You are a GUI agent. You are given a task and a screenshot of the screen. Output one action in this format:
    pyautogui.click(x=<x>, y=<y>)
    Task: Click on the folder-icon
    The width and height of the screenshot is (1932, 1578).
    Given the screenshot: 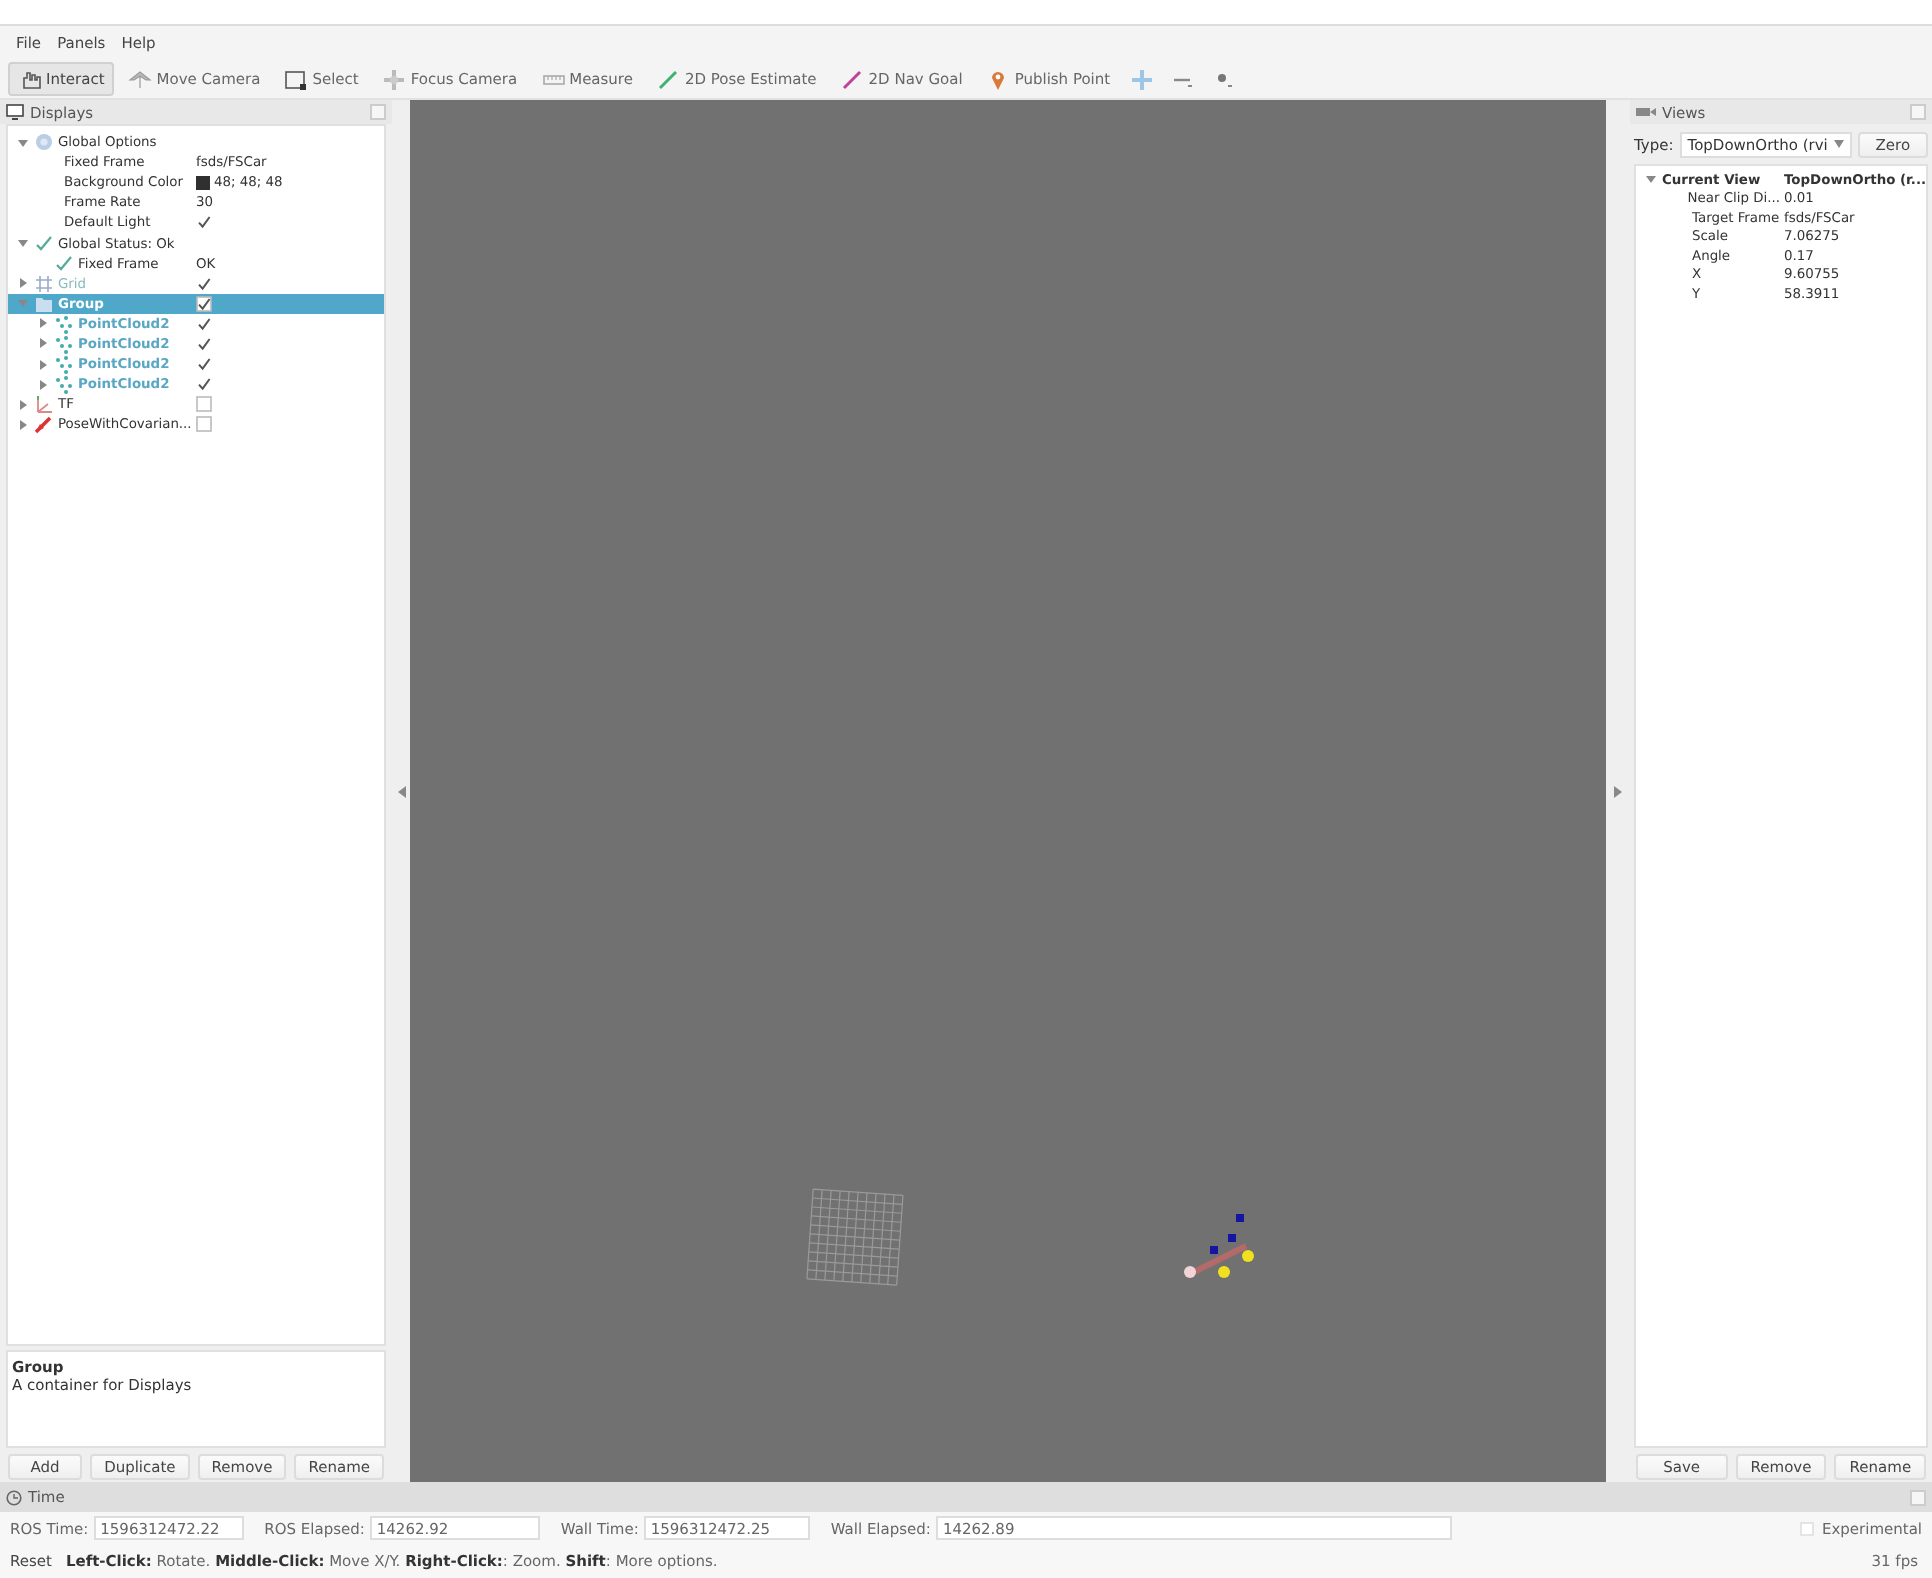 What is the action you would take?
    pyautogui.click(x=44, y=303)
    